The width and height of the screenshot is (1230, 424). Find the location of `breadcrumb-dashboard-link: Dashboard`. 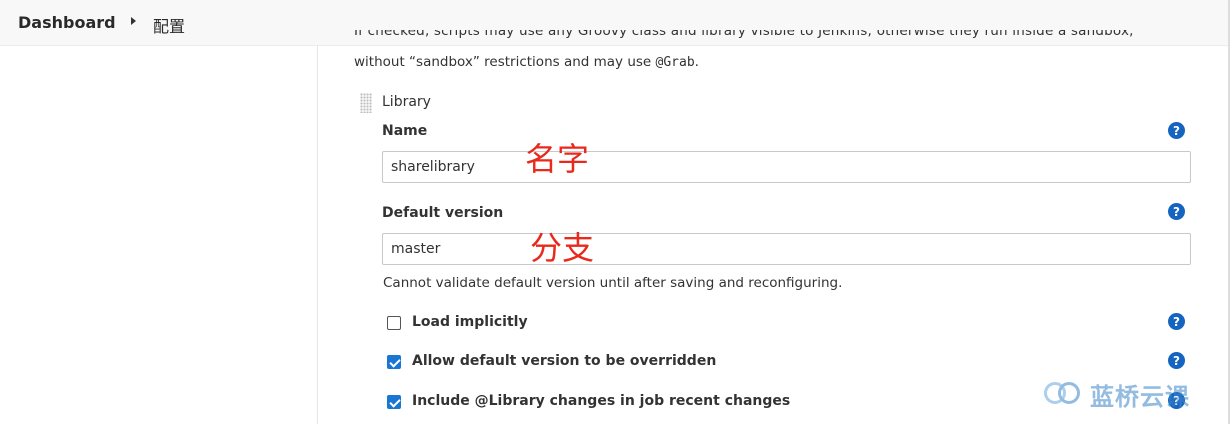

breadcrumb-dashboard-link: Dashboard is located at coordinates (67, 22).